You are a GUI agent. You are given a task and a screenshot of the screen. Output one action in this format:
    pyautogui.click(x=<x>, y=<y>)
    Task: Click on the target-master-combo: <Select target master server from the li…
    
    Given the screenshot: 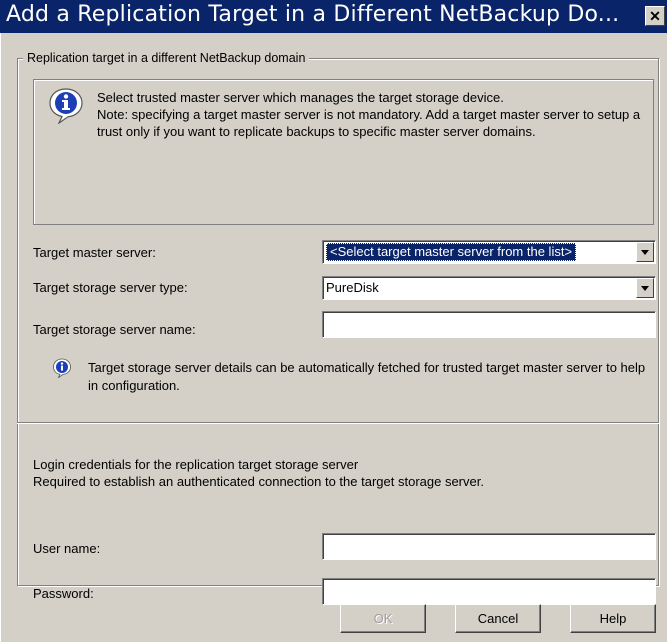 What is the action you would take?
    pyautogui.click(x=489, y=252)
    